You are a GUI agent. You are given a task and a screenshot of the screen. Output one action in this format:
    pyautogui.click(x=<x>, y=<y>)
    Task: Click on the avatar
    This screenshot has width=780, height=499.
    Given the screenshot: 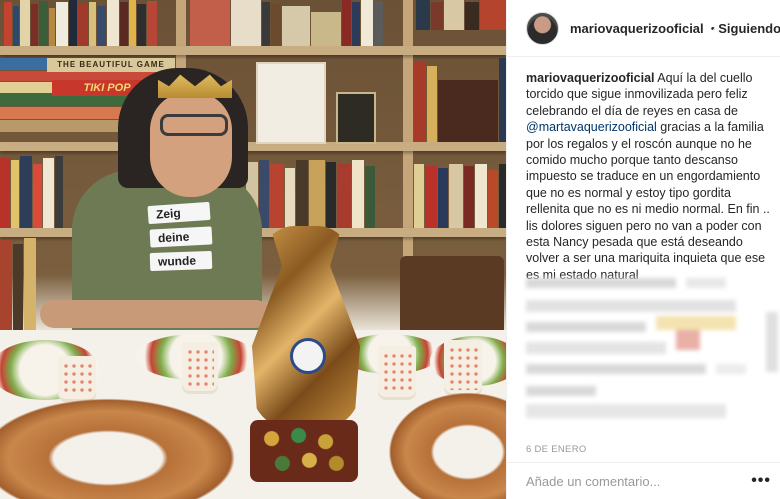 What is the action you would take?
    pyautogui.click(x=542, y=28)
    